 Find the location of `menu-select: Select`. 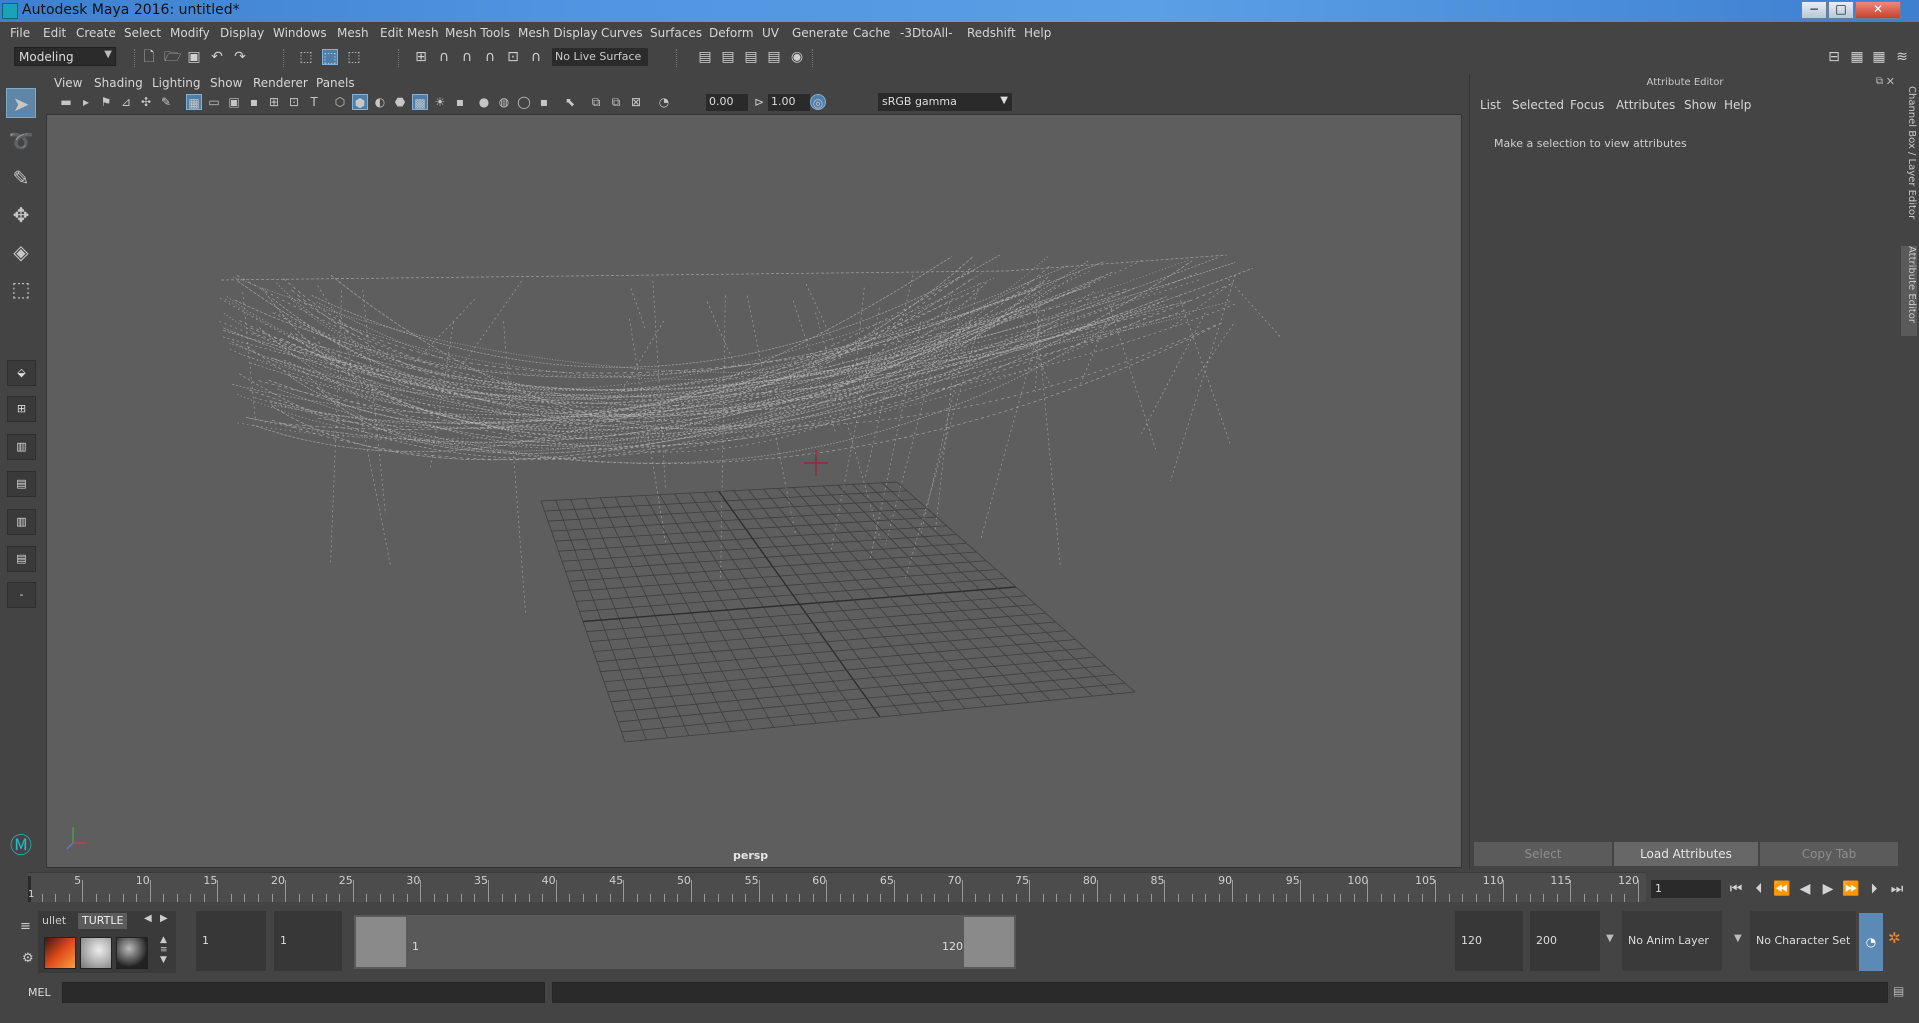

menu-select: Select is located at coordinates (142, 33).